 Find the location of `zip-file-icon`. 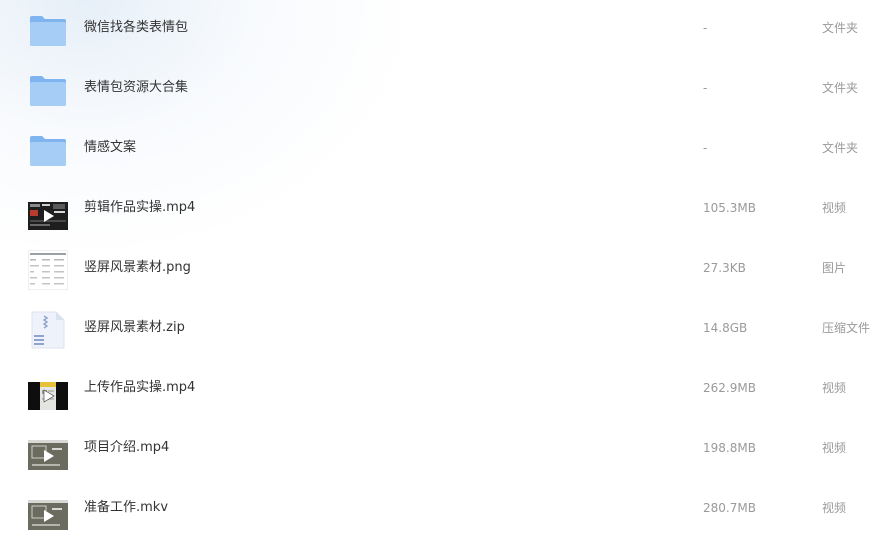

zip-file-icon is located at coordinates (48, 330).